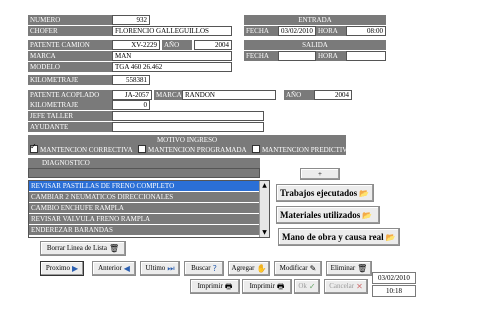 The width and height of the screenshot is (500, 317). What do you see at coordinates (343, 268) in the screenshot?
I see `eliminar-label: Eliminar` at bounding box center [343, 268].